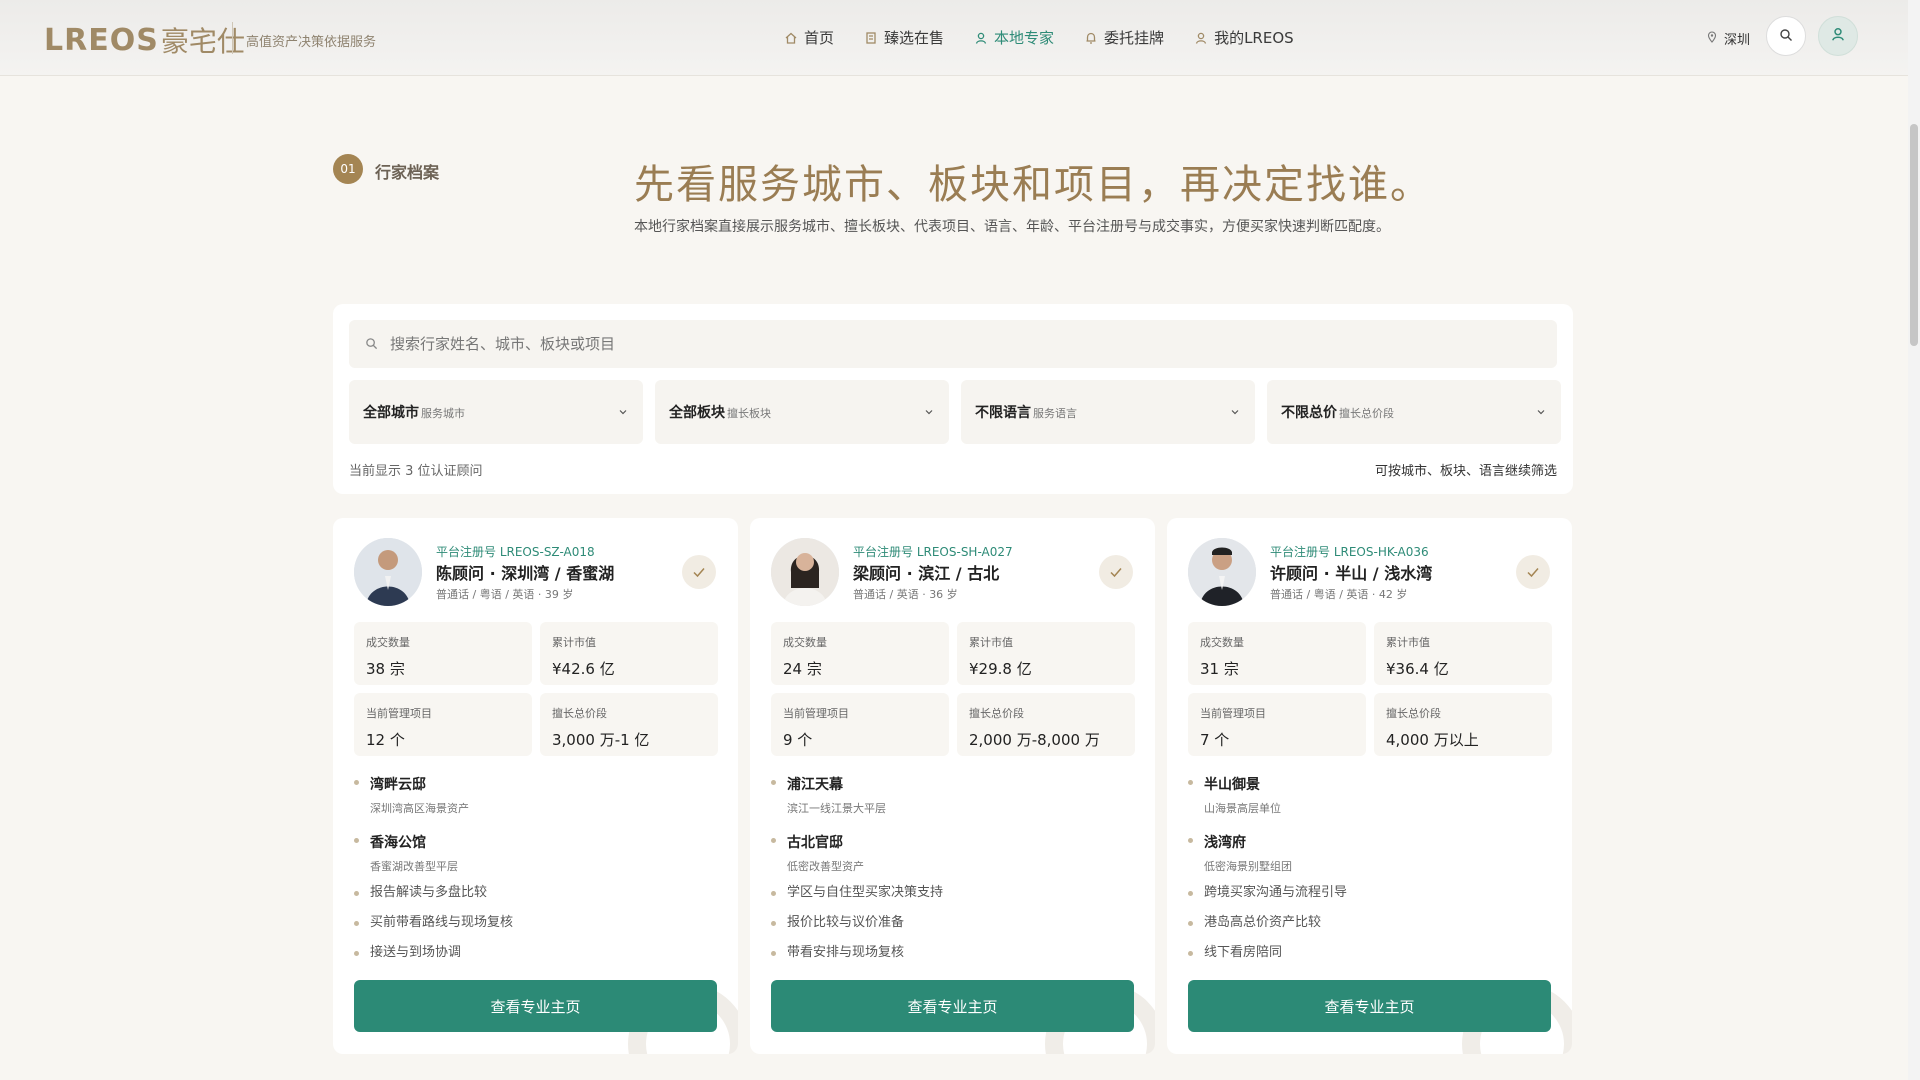  Describe the element at coordinates (1244, 37) in the screenshot. I see `nav-my-lreos: 我的LREOS` at that location.